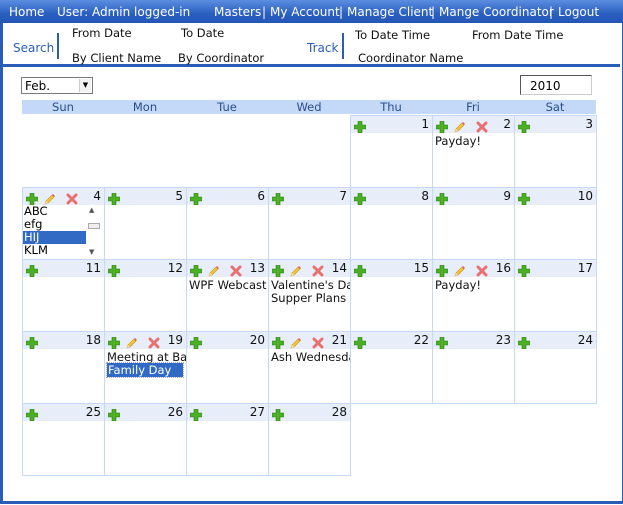  I want to click on day-cell-20: 20, so click(227, 367).